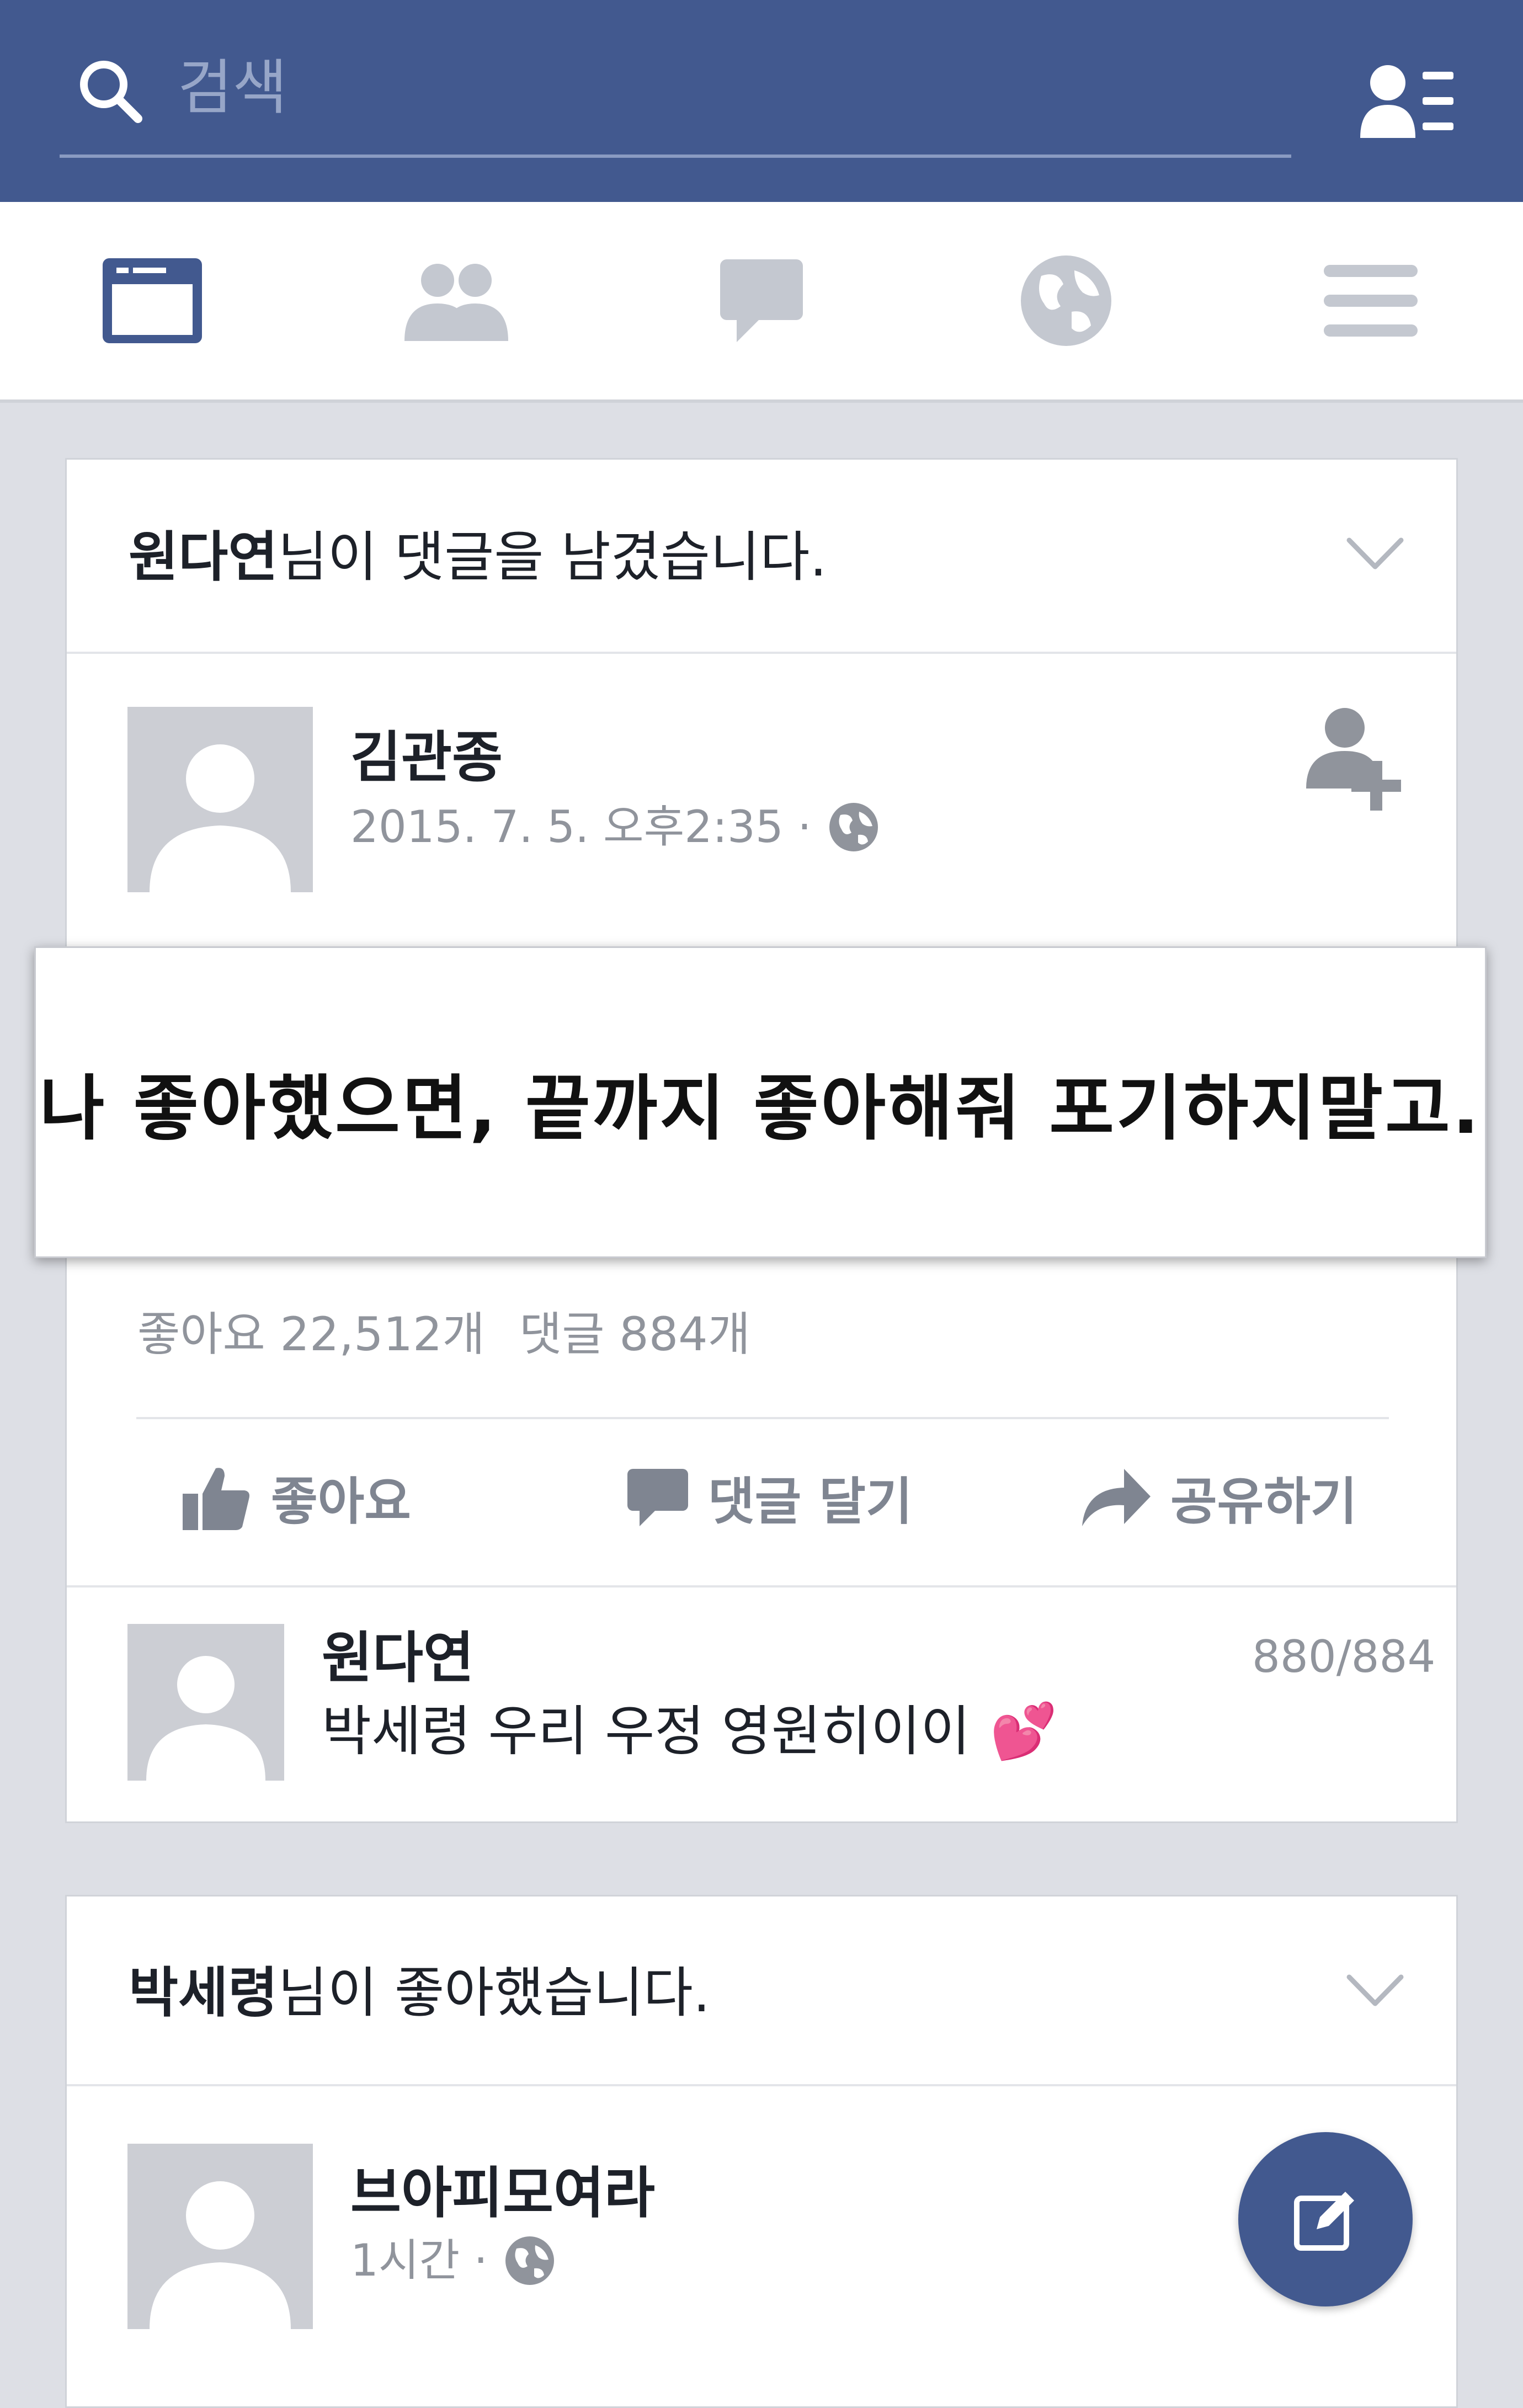 Image resolution: width=1523 pixels, height=2408 pixels. I want to click on comment-avatar, so click(206, 1703).